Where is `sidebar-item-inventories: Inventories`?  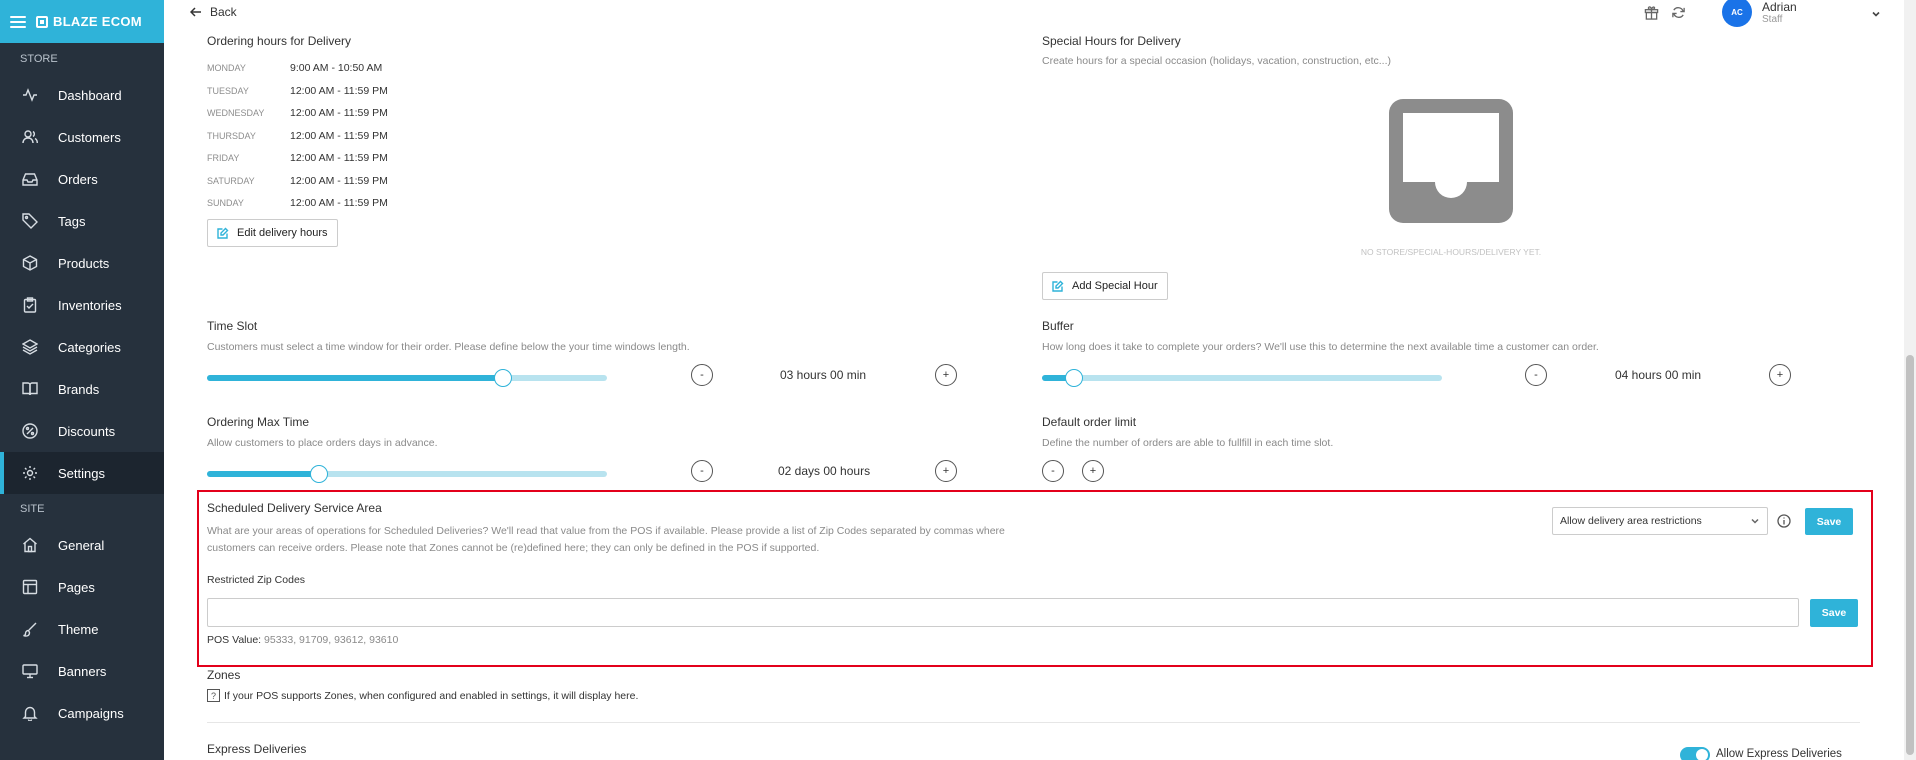
sidebar-item-inventories: Inventories is located at coordinates (82, 305).